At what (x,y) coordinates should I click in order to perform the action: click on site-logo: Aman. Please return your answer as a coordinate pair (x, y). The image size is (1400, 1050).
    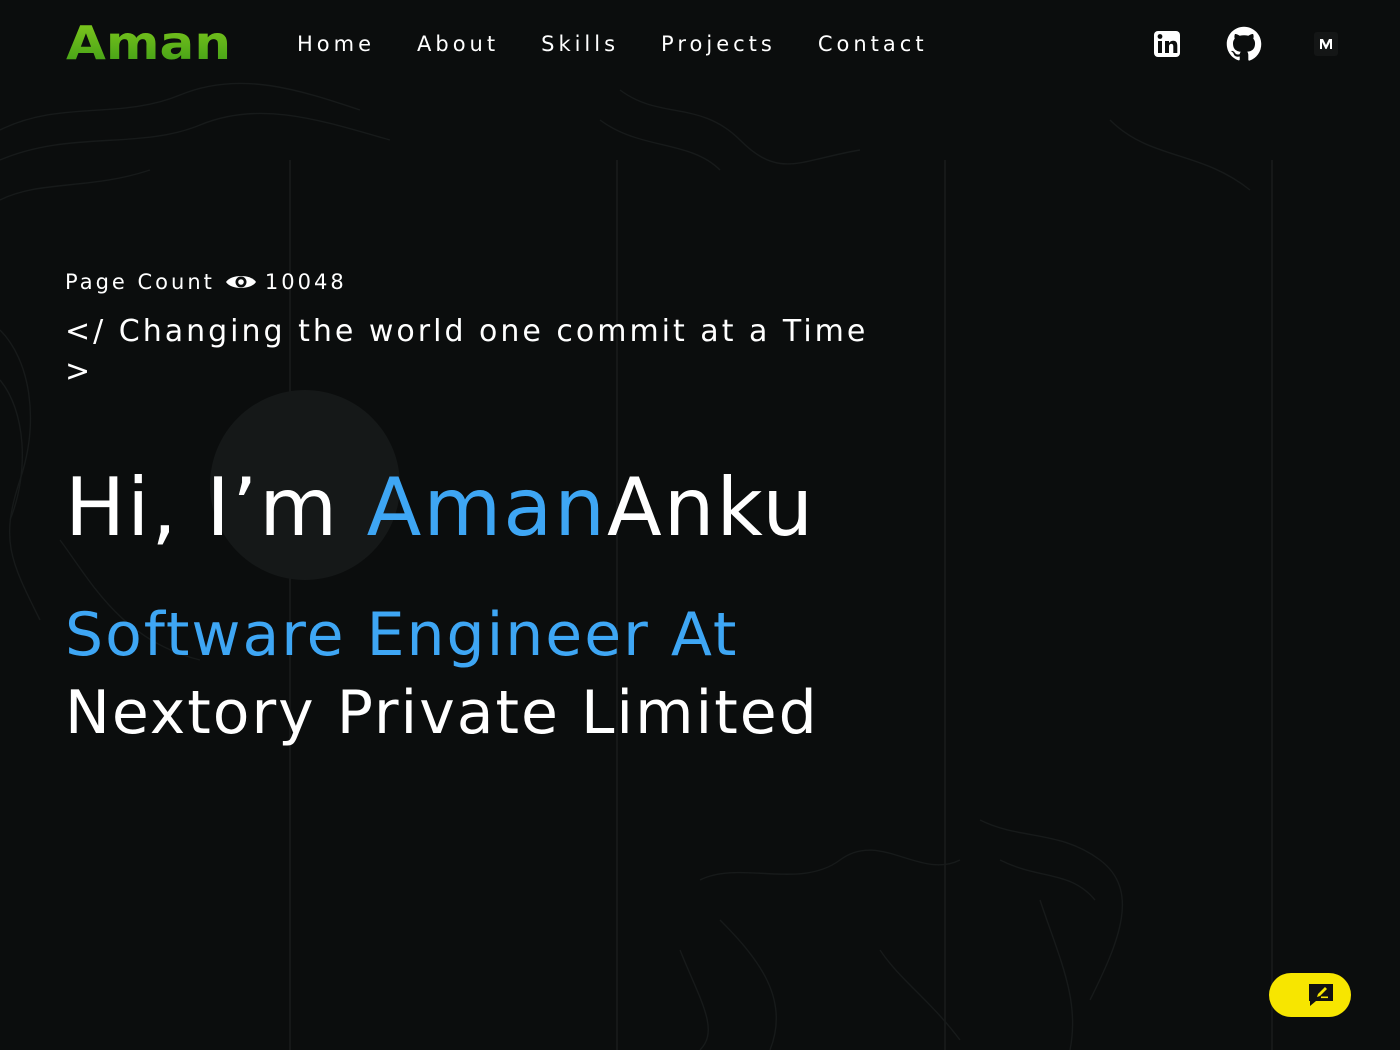
    Looking at the image, I should click on (151, 43).